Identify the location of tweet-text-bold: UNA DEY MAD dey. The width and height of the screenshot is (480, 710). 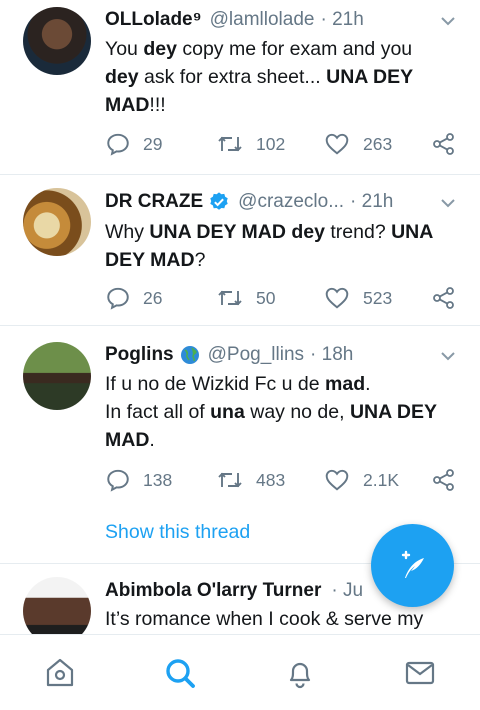
(237, 232).